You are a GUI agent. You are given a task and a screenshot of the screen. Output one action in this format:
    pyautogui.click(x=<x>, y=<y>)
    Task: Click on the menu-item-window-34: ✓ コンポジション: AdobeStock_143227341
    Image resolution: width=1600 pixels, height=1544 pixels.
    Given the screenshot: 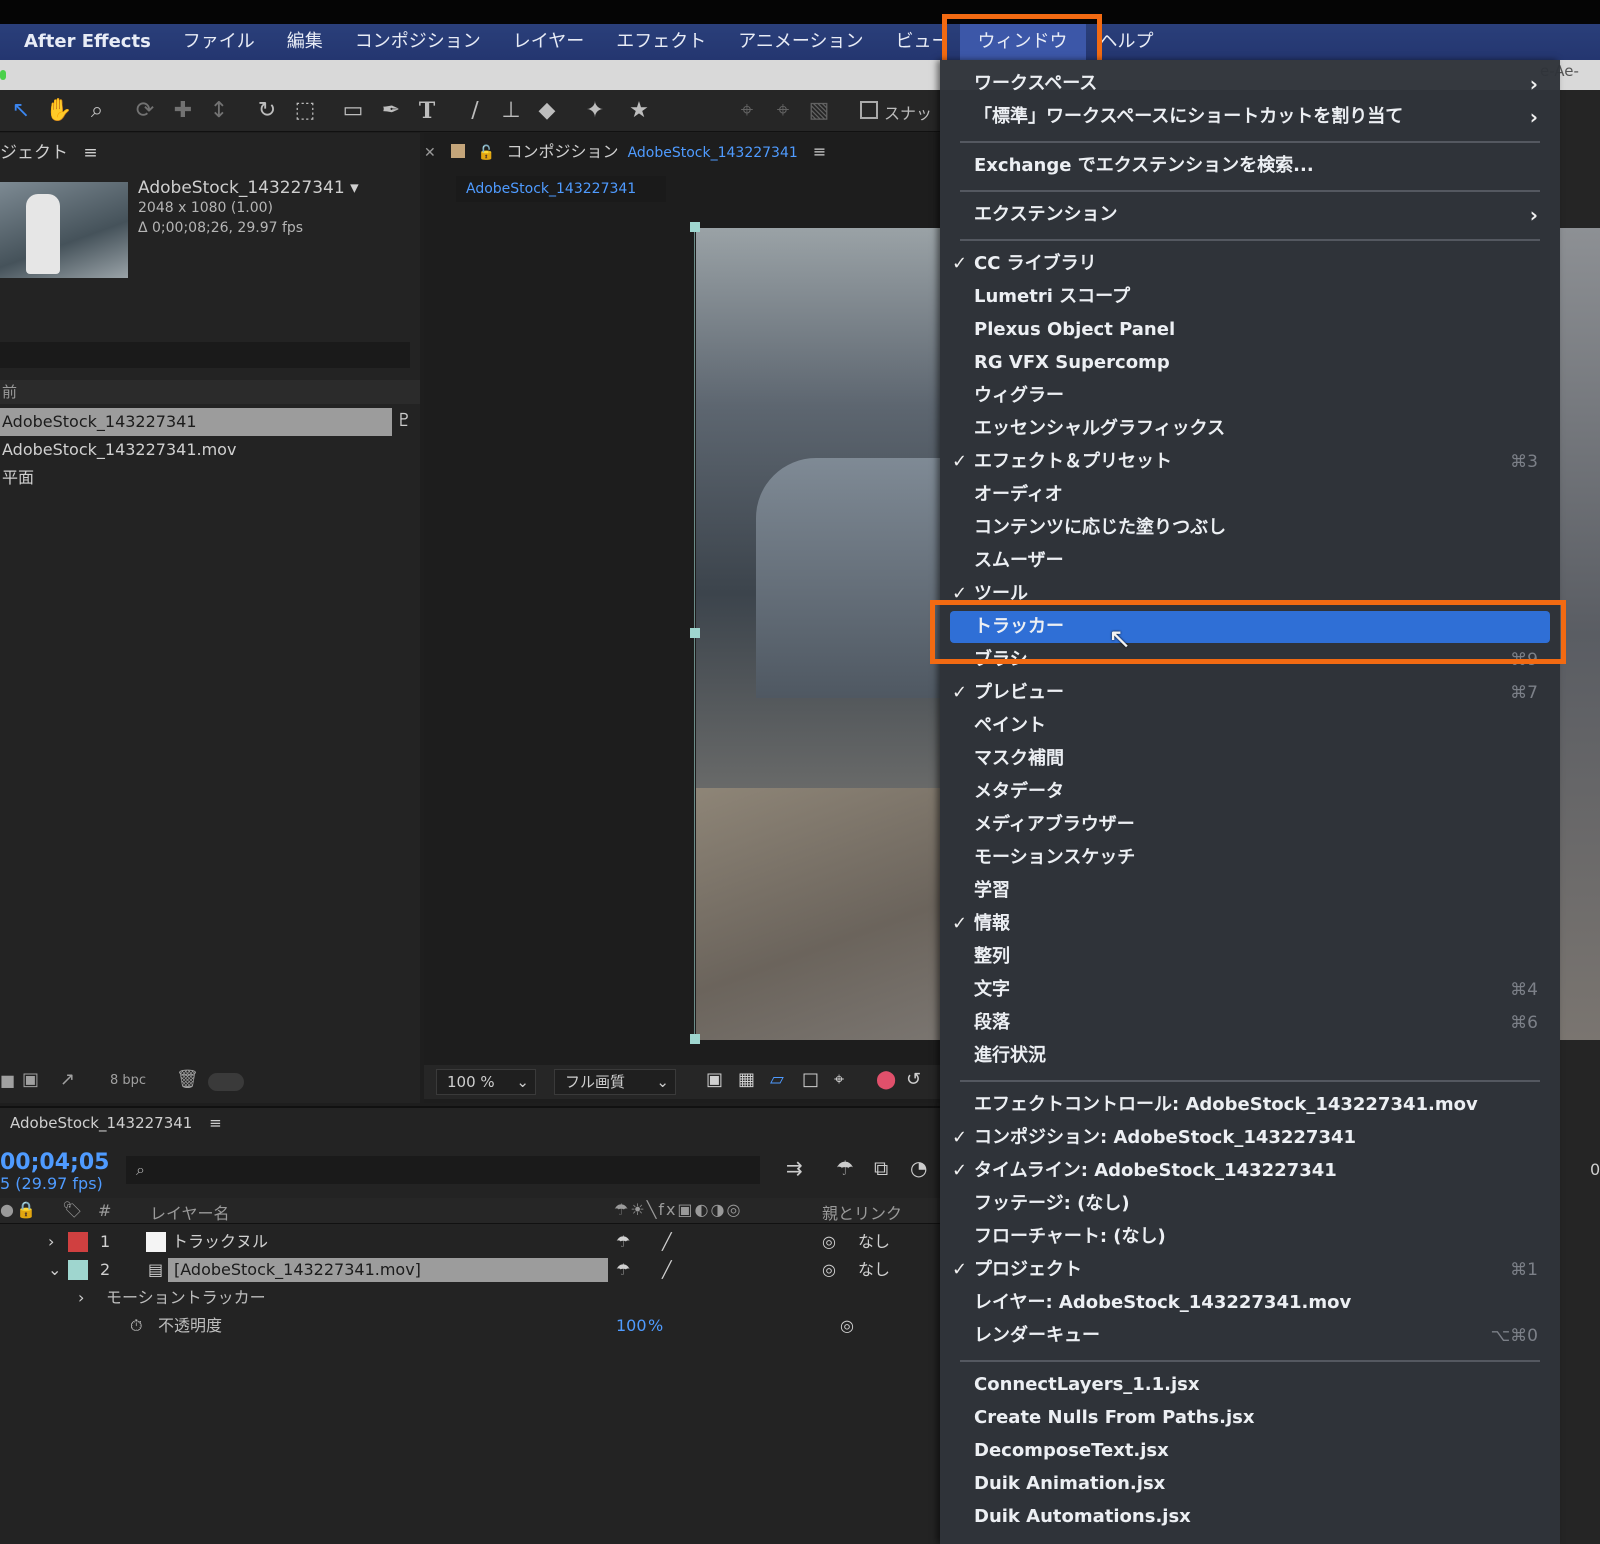 What is the action you would take?
    pyautogui.click(x=1250, y=1138)
    